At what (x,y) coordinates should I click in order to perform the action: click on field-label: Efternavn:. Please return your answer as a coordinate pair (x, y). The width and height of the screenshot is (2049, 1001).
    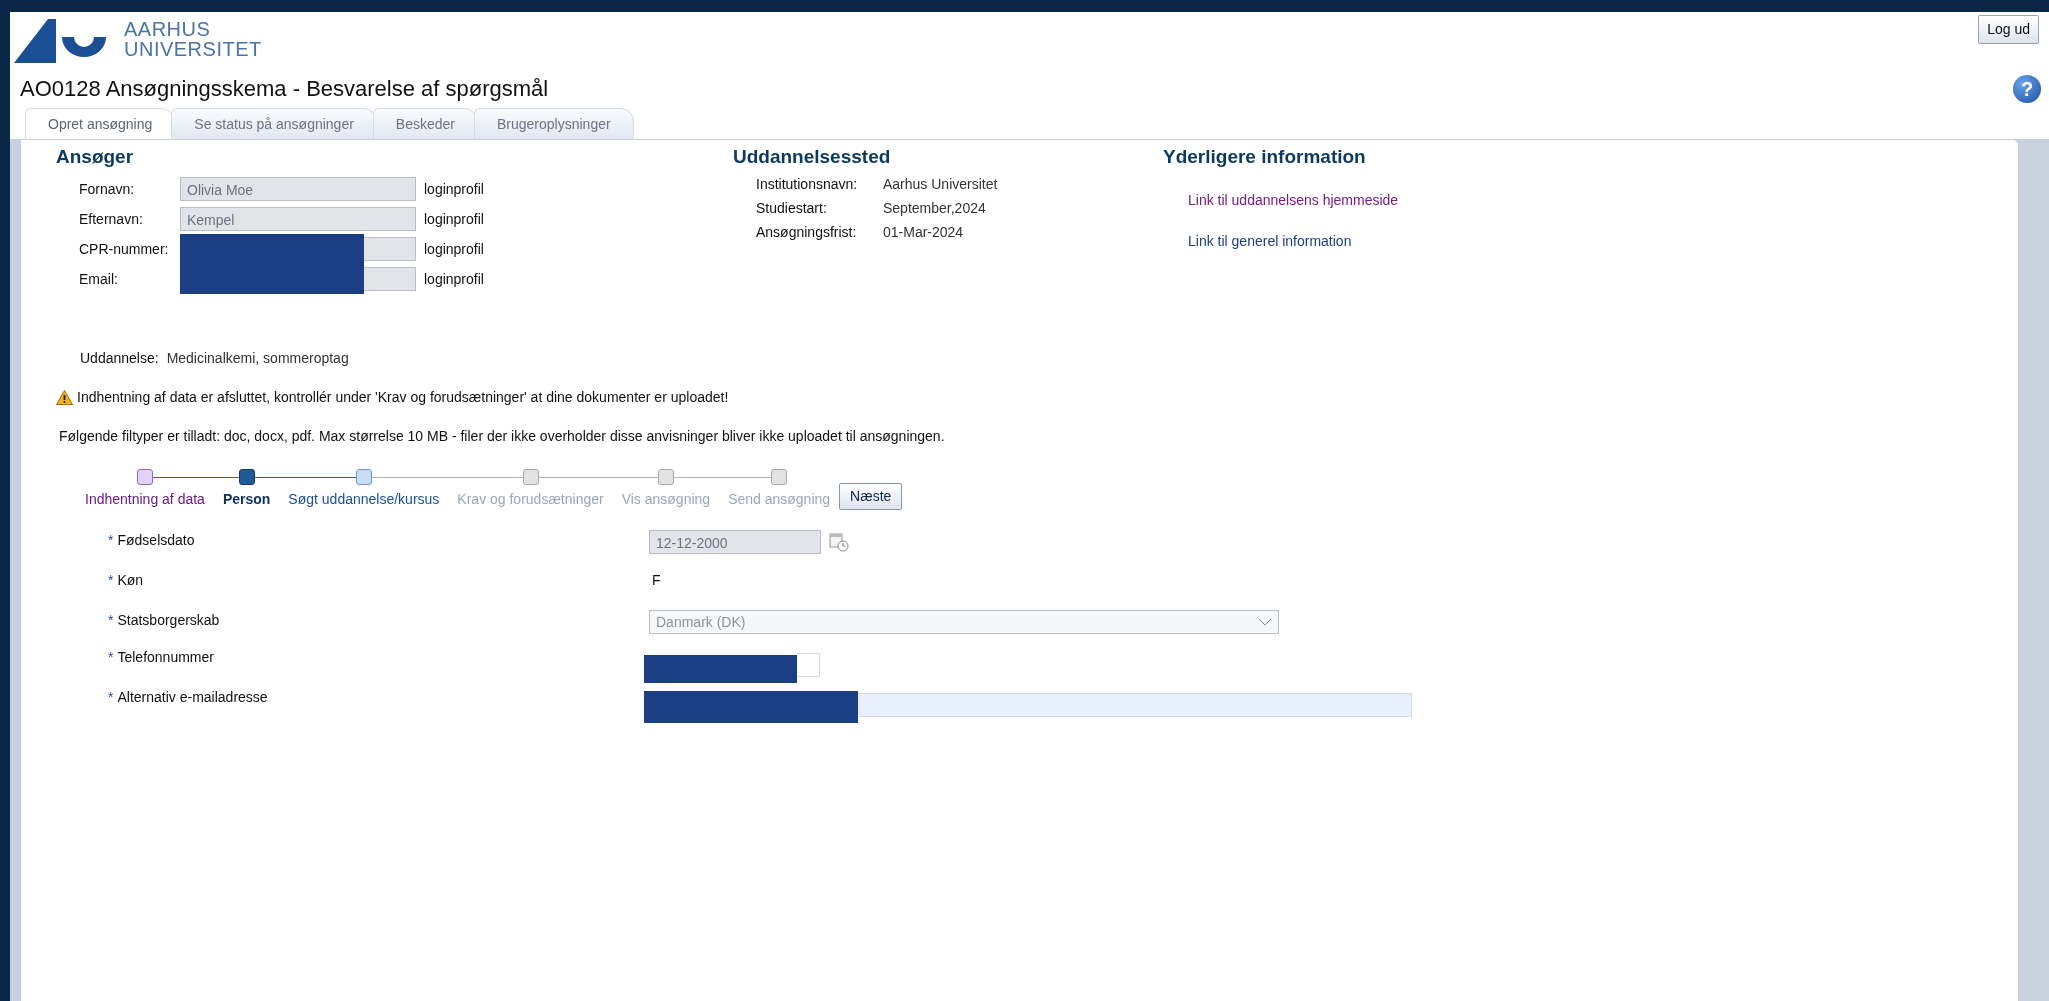
    Looking at the image, I should click on (111, 219).